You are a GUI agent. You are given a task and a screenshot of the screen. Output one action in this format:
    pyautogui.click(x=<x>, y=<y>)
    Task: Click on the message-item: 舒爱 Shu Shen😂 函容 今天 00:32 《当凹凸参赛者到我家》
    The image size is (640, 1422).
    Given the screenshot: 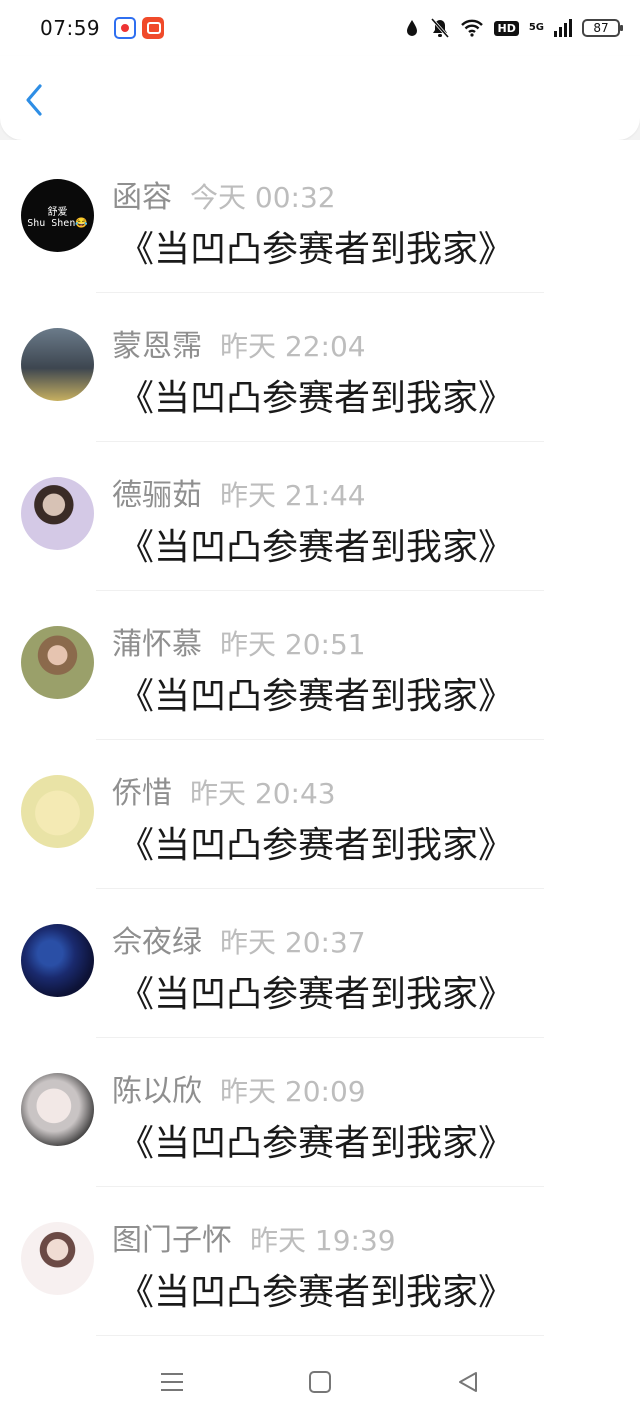 What is the action you would take?
    pyautogui.click(x=320, y=218)
    